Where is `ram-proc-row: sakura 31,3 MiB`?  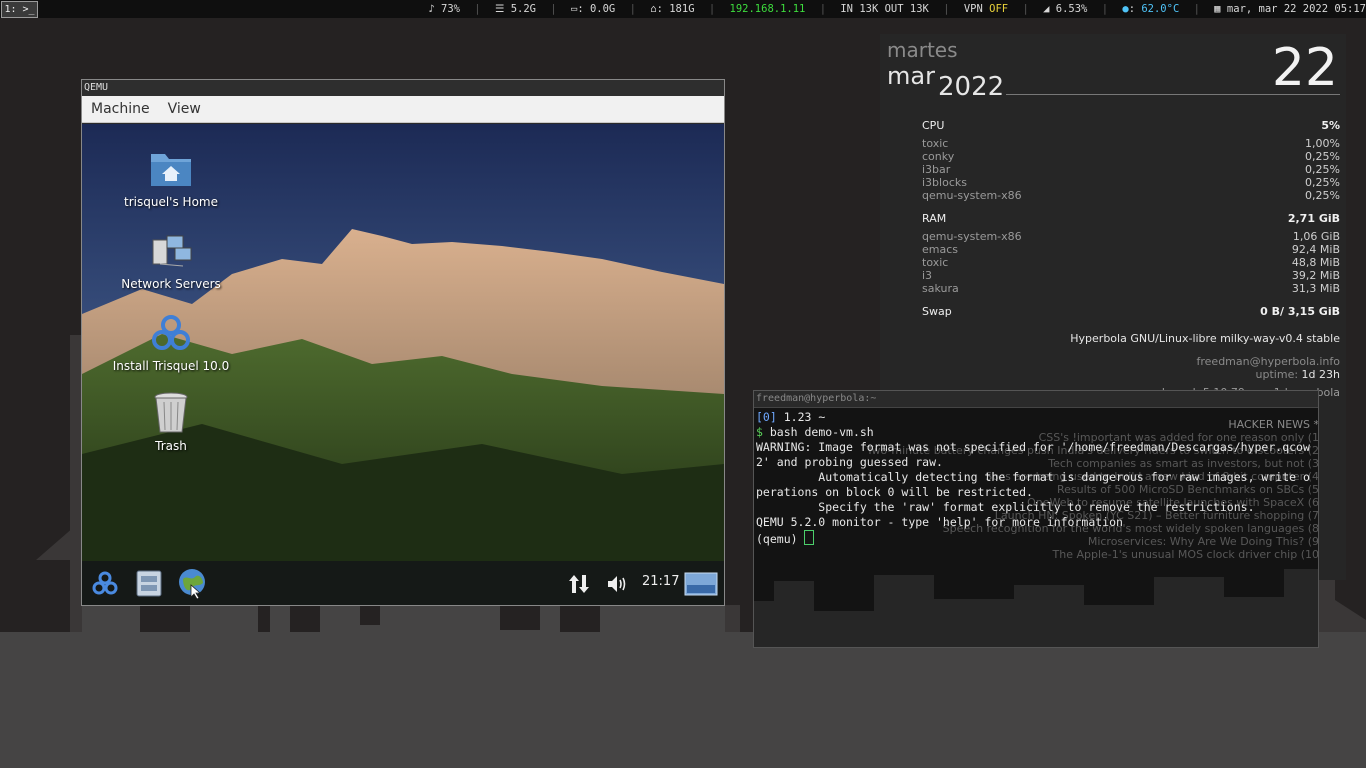 ram-proc-row: sakura 31,3 MiB is located at coordinates (1131, 288).